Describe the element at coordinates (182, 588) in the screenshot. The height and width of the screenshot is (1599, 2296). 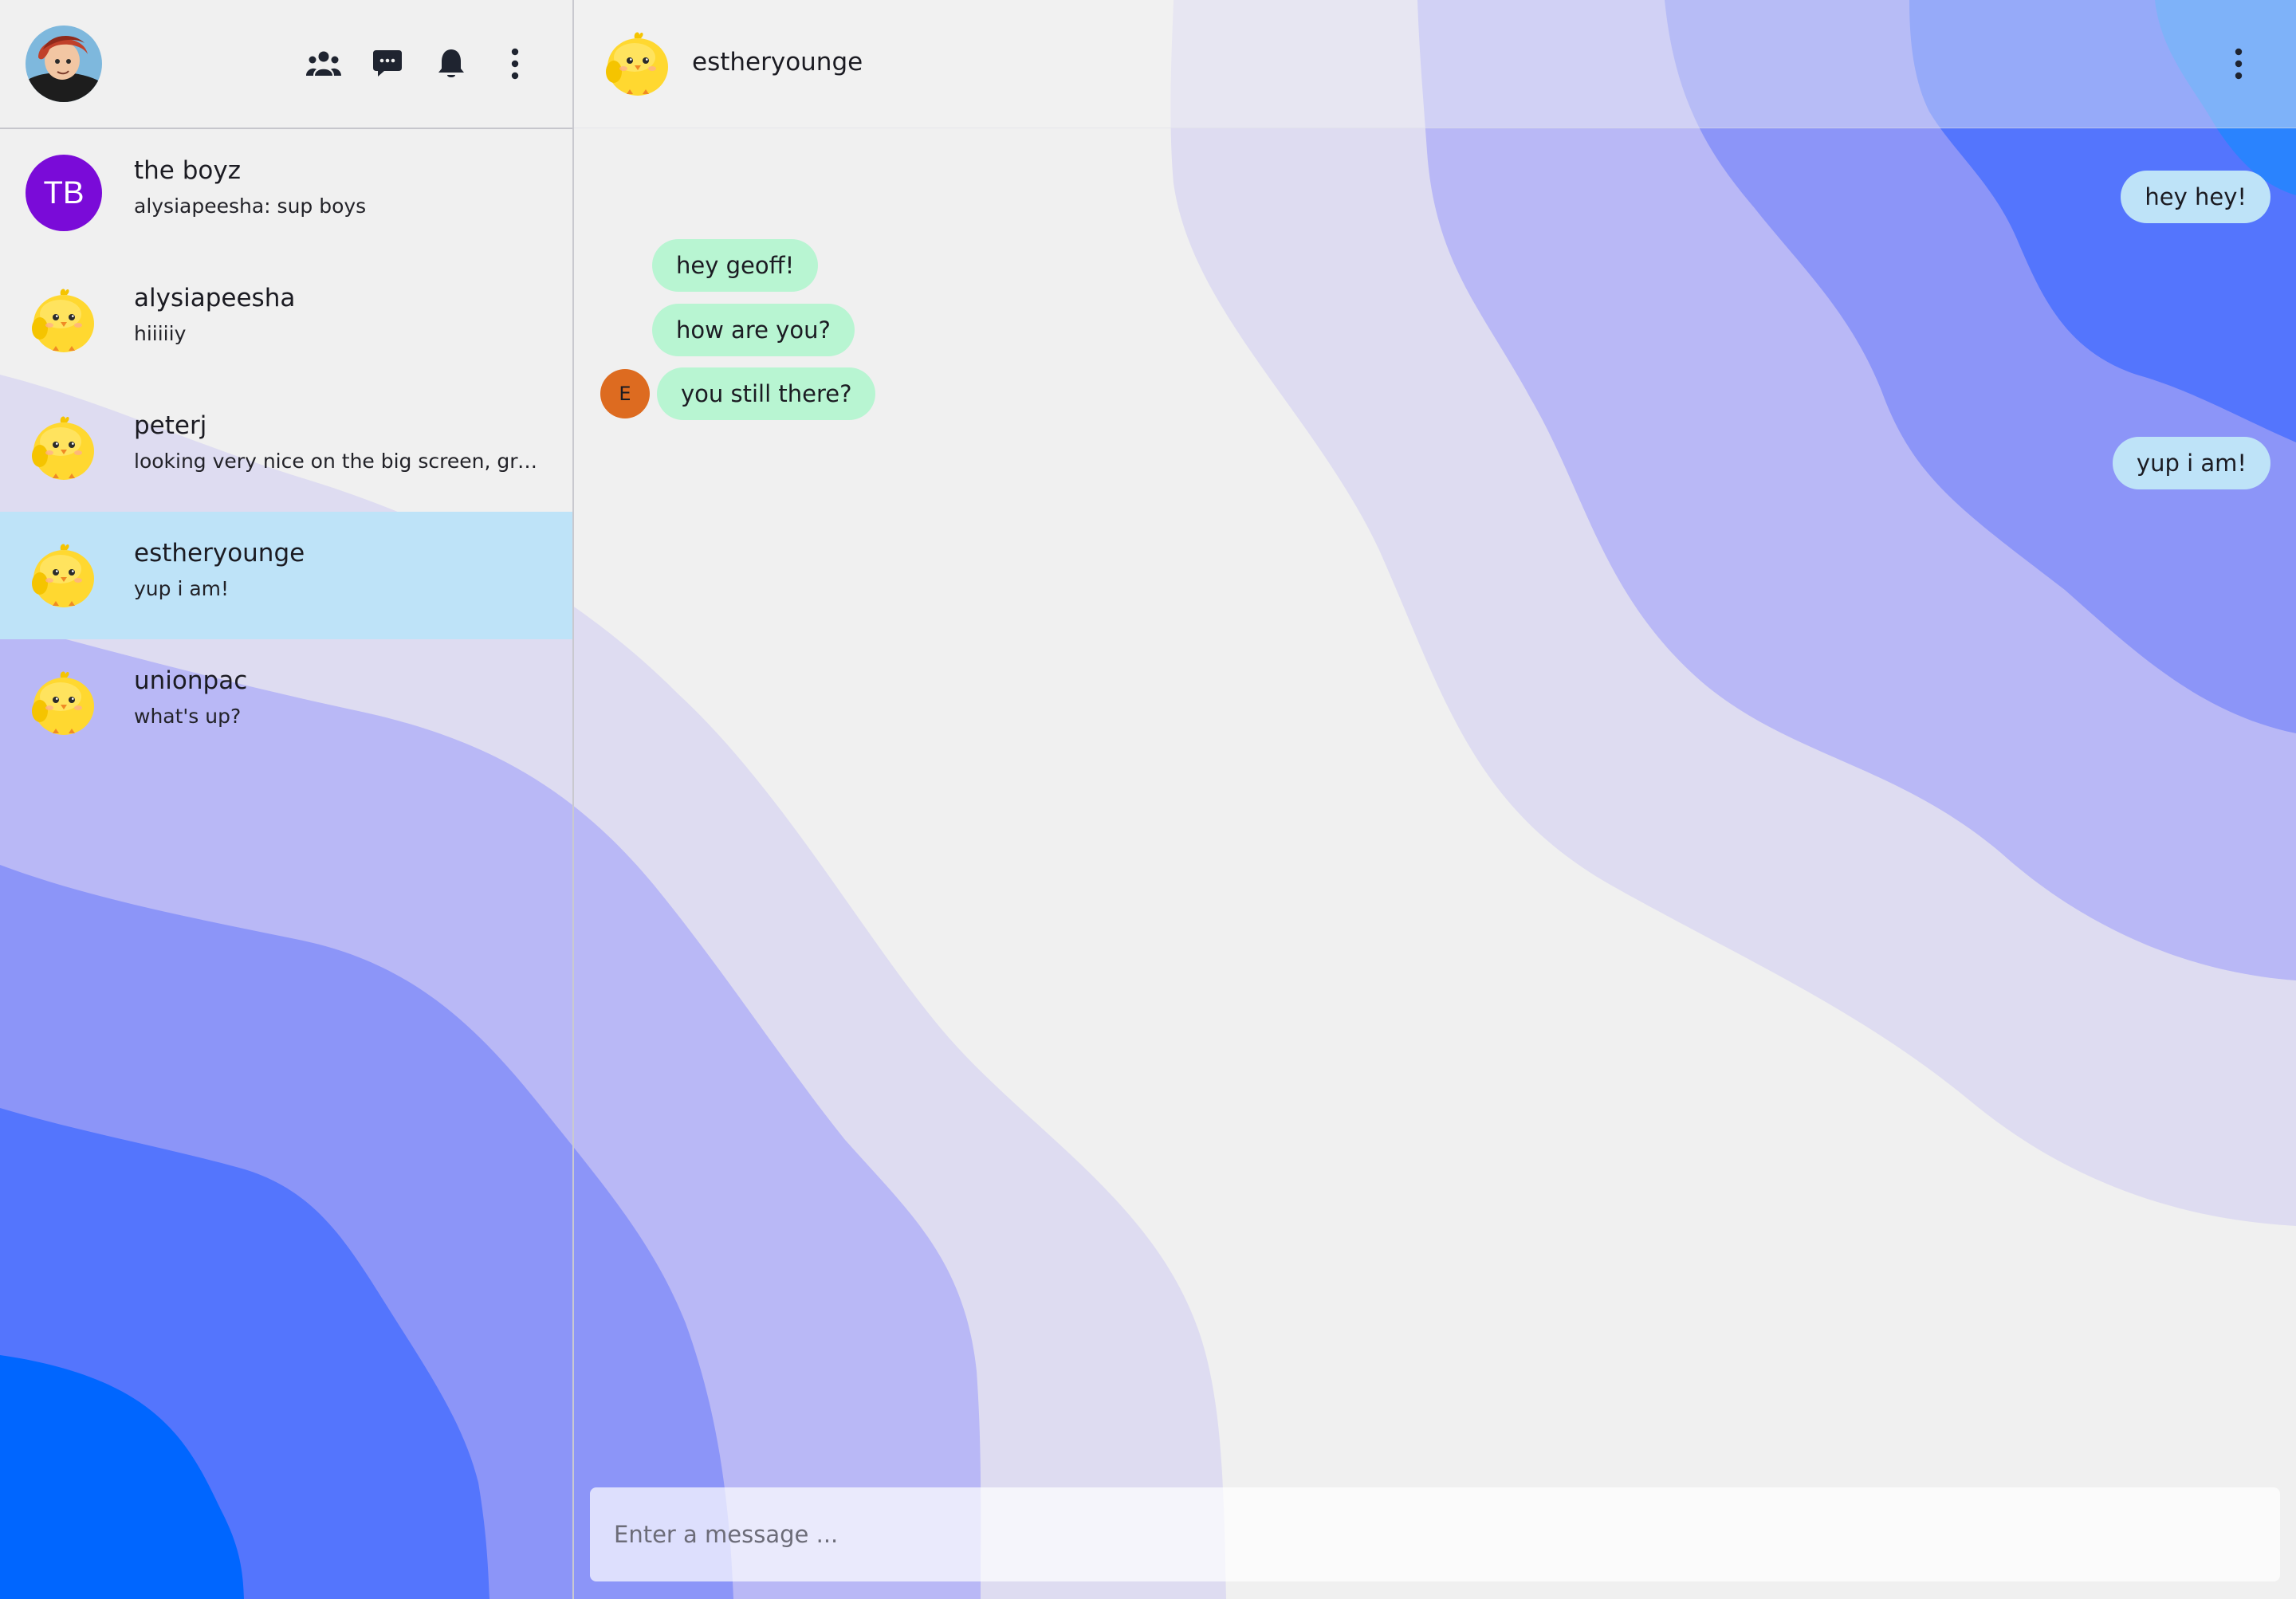
I see `chat-preview: yup i am!` at that location.